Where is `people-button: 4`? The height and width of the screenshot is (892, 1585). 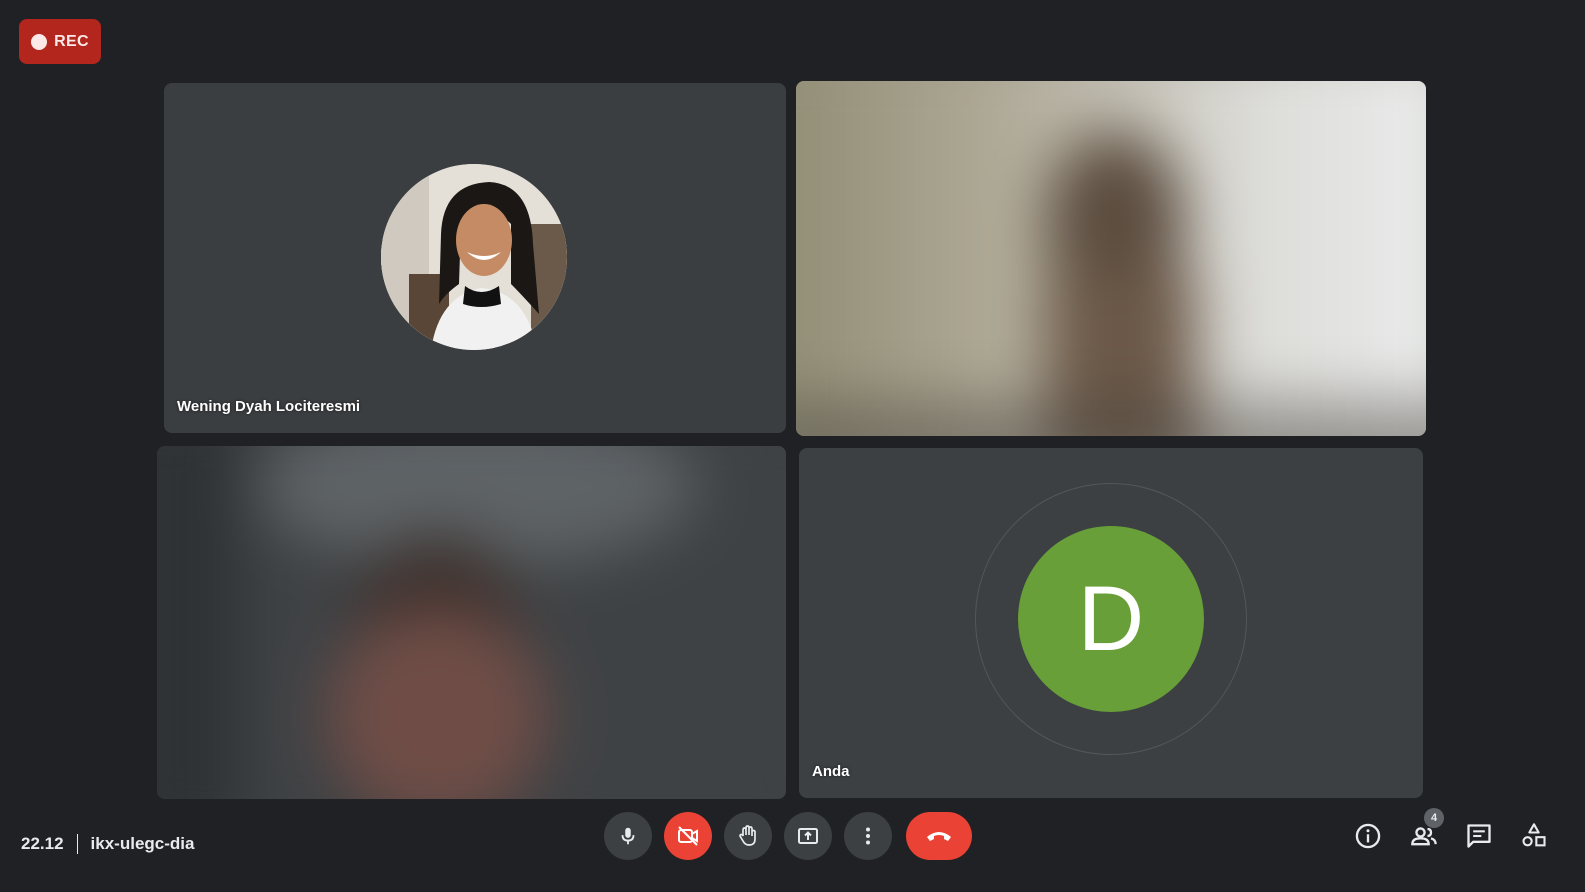
people-button: 4 is located at coordinates (1425, 831).